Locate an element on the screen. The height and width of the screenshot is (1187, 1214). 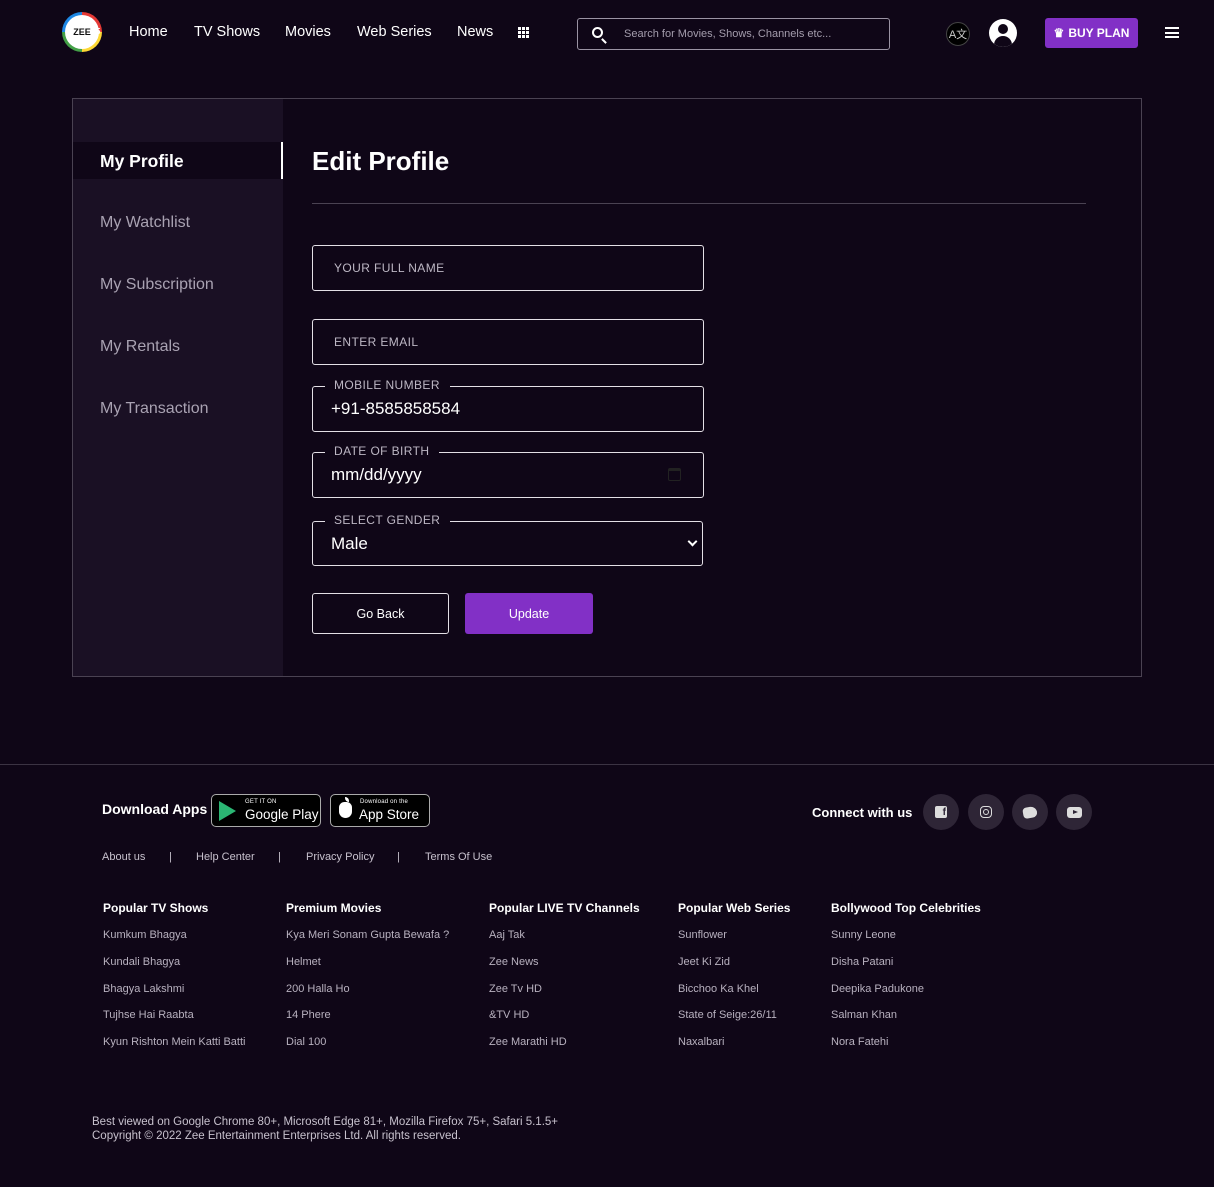
nav-movies: Movies is located at coordinates (308, 32).